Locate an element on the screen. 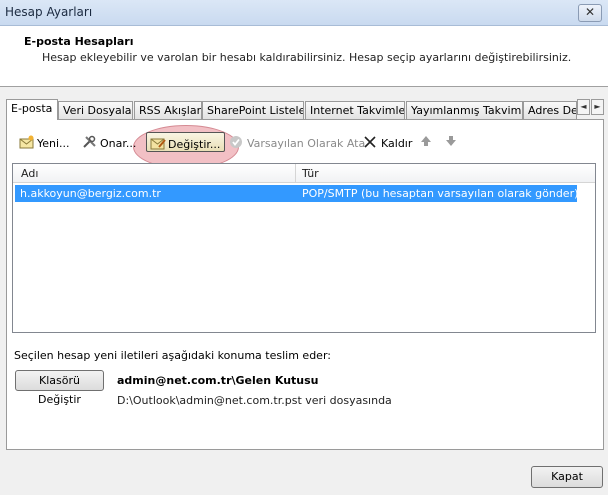  set-default-label: Varsayılan Olarak Ata is located at coordinates (306, 143).